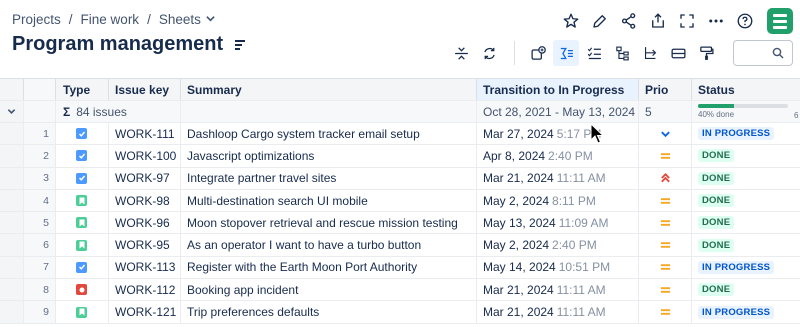 The width and height of the screenshot is (800, 327). I want to click on issue-summary: Javascript optimizations, so click(329, 156).